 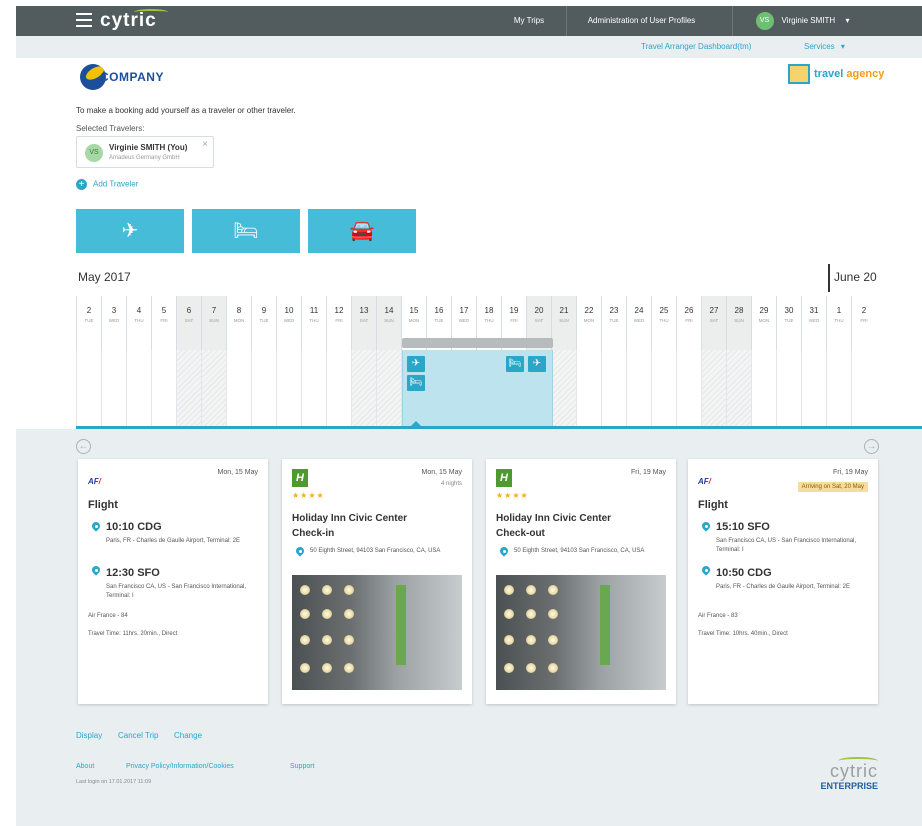 What do you see at coordinates (563, 326) in the screenshot?
I see `timeline-day: 21 SUN` at bounding box center [563, 326].